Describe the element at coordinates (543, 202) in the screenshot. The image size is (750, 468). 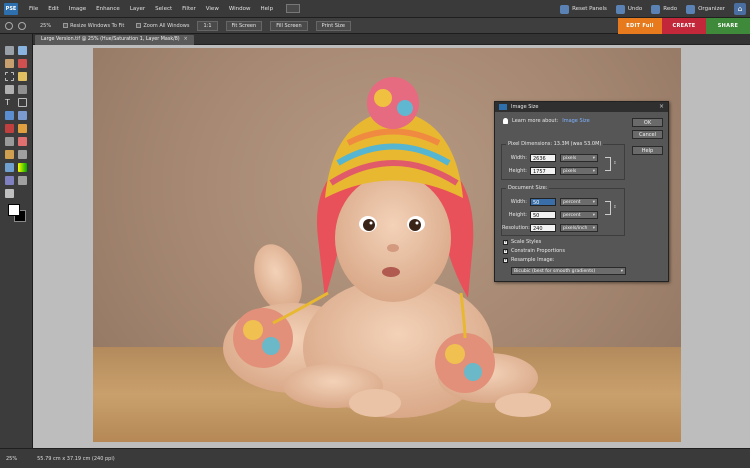
I see `doc-width-field: 50` at that location.